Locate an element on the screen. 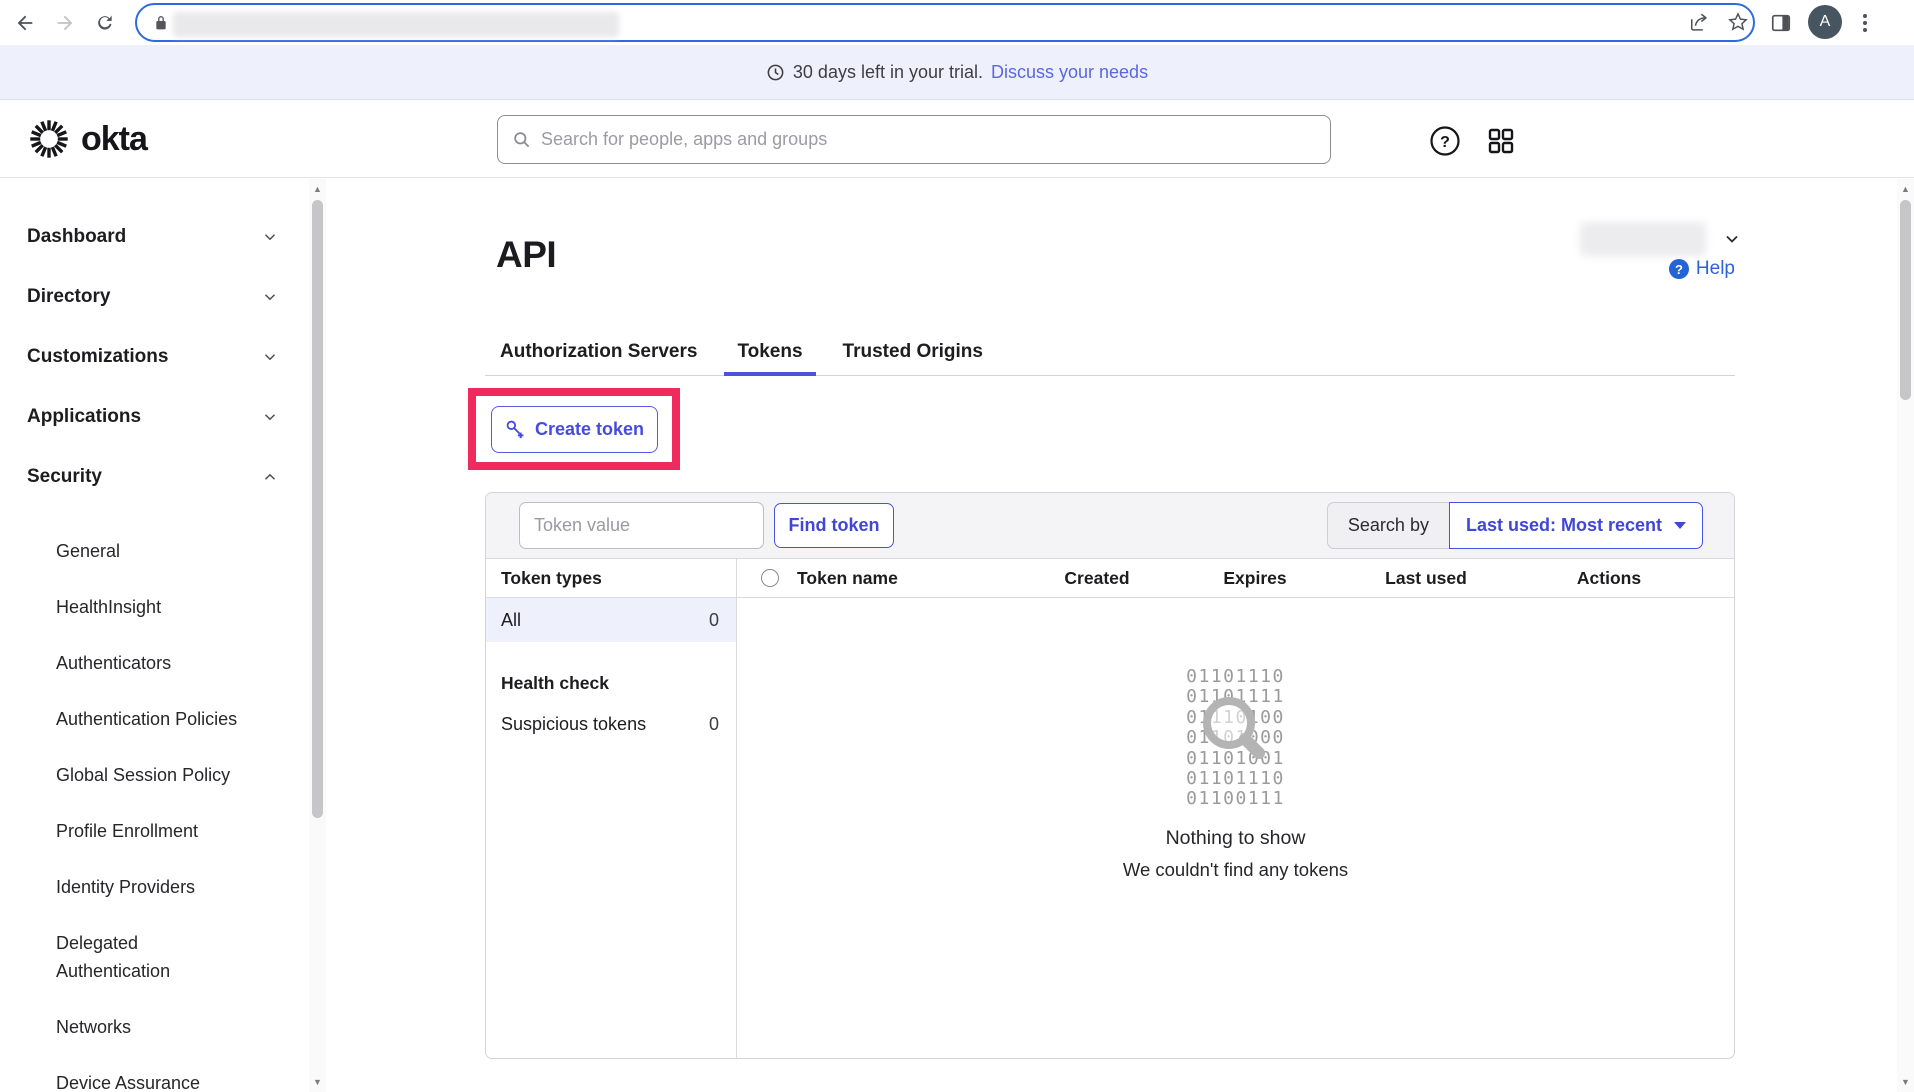  sidebar-item-authentication-policies: Authentication Policies is located at coordinates (125, 719).